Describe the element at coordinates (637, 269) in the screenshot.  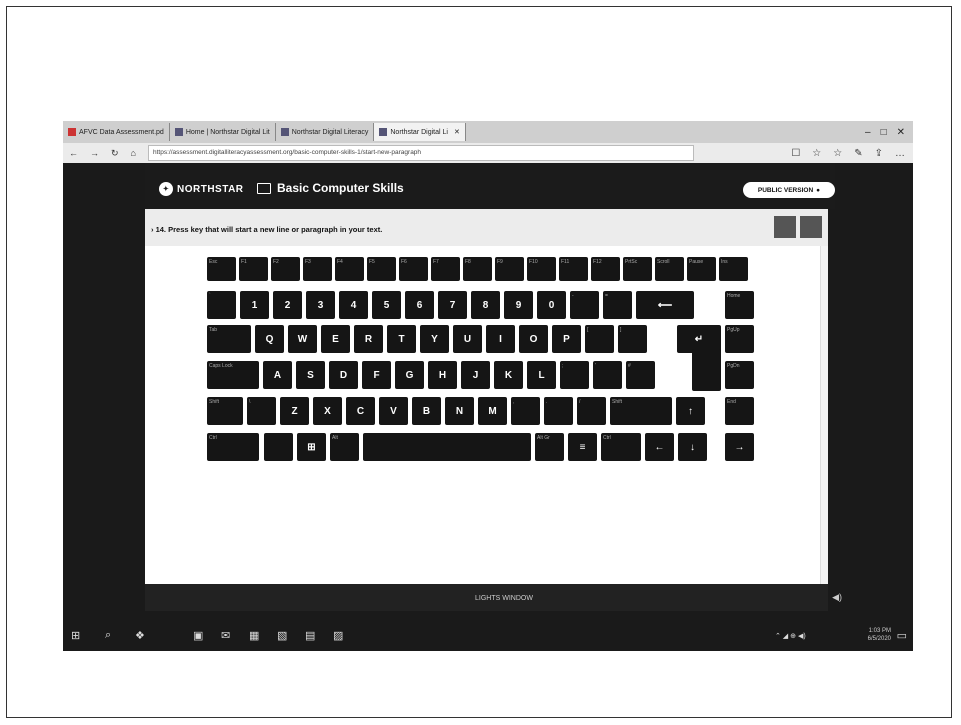
I see `key-prtsc: PrtSc` at that location.